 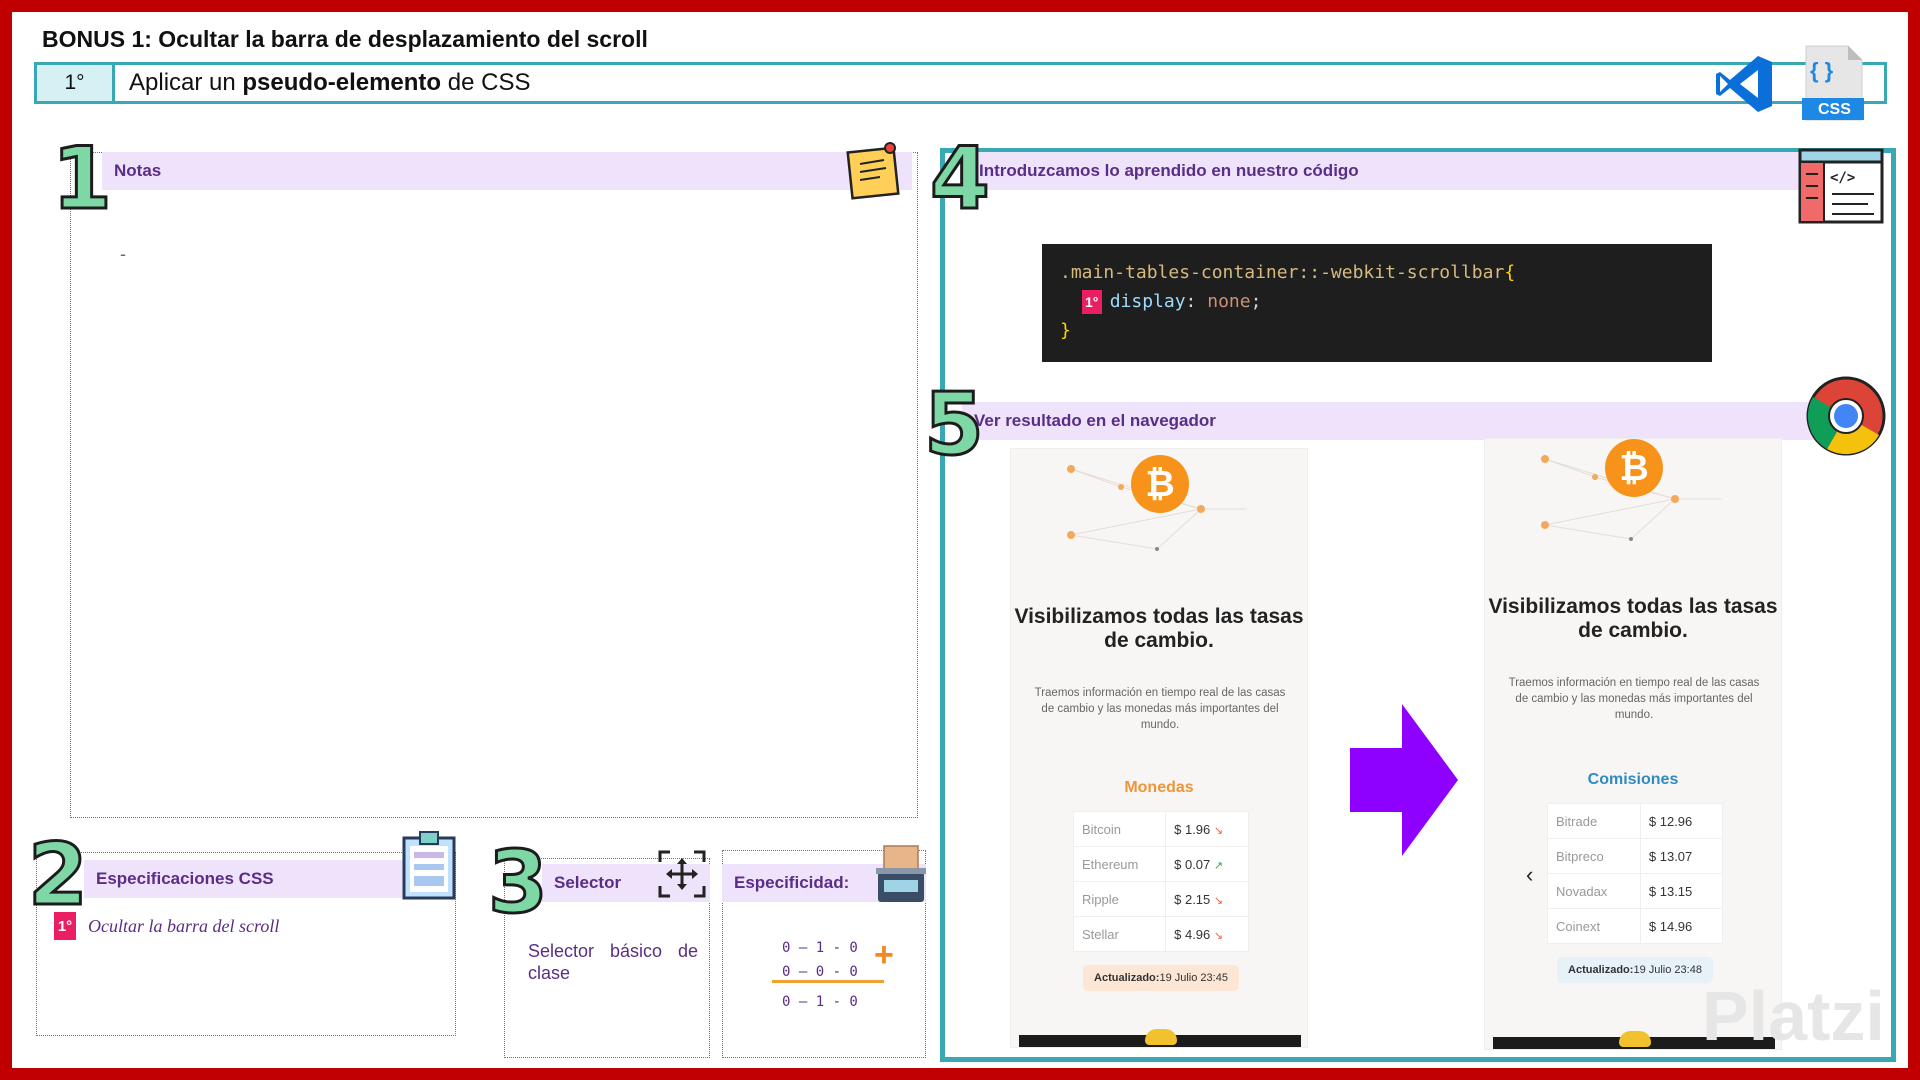 What do you see at coordinates (184, 925) in the screenshot?
I see `spec-item-text: Ocultar la barra del scroll` at bounding box center [184, 925].